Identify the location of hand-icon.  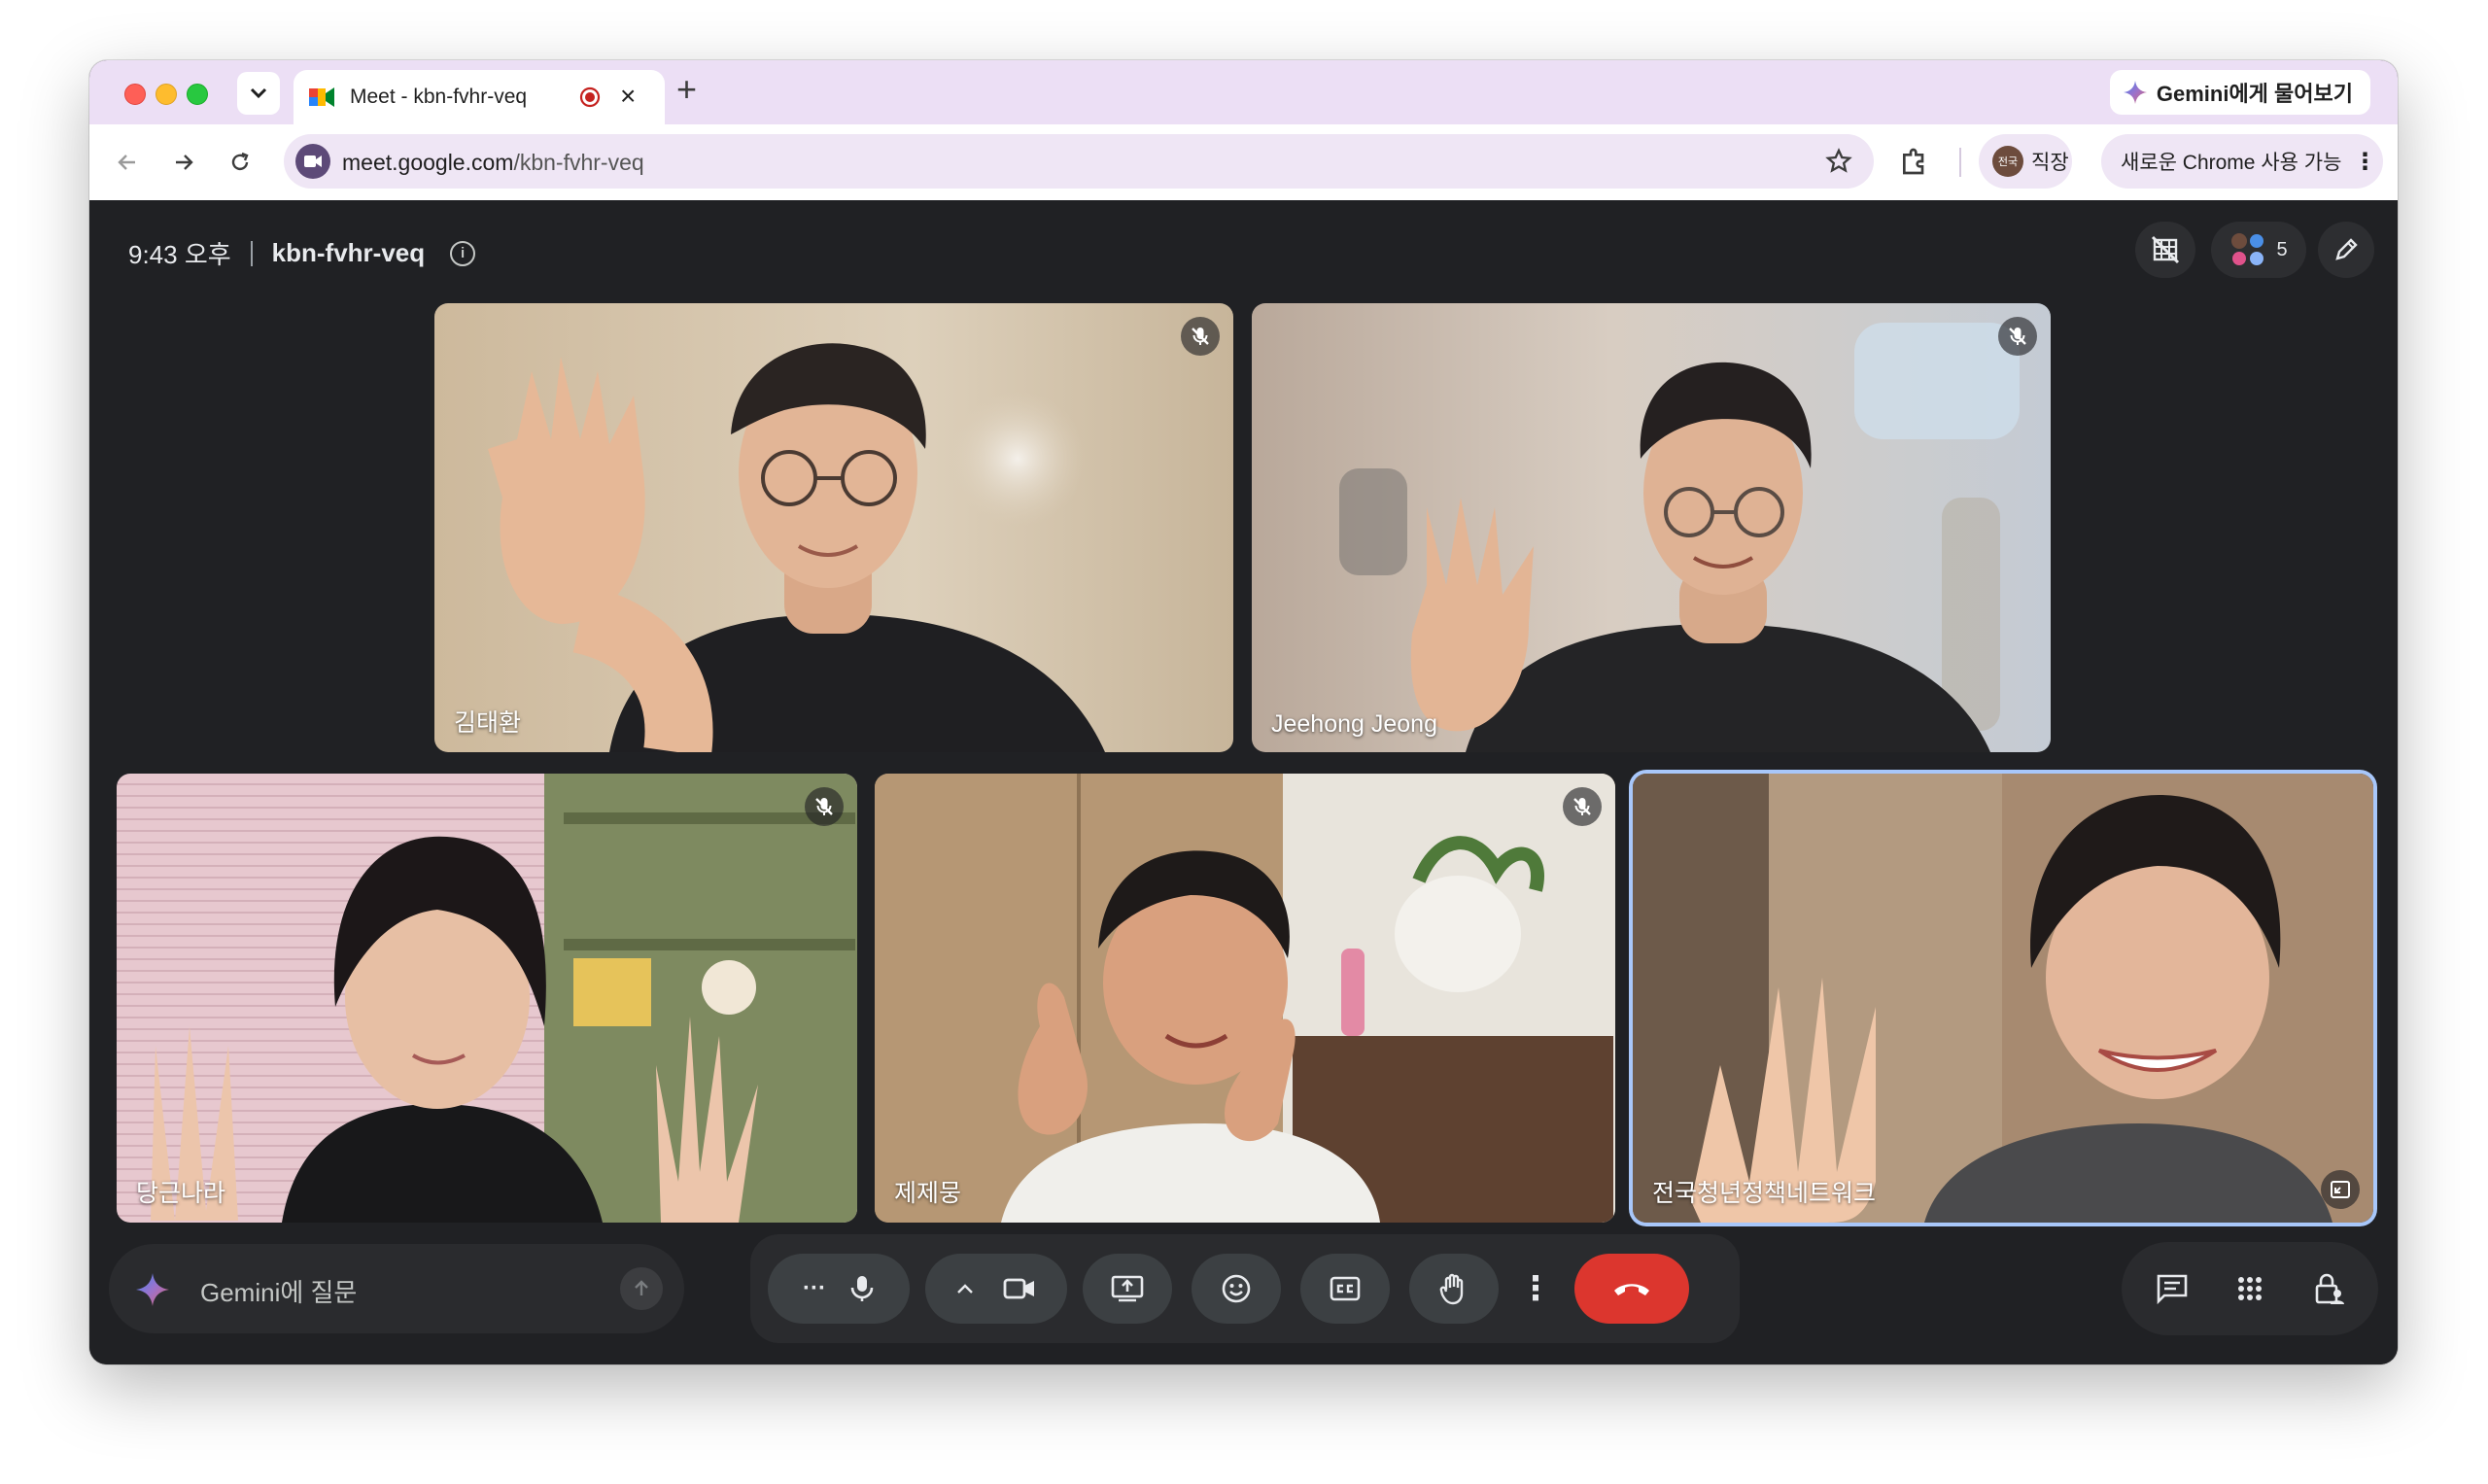
(1451, 1289).